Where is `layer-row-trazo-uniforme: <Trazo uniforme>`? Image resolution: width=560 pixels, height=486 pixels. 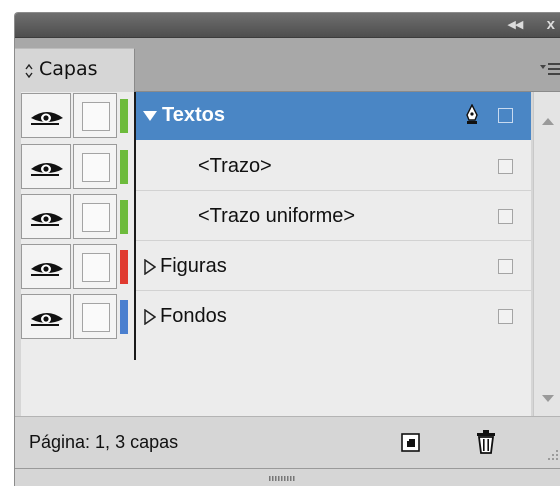 layer-row-trazo-uniforme: <Trazo uniforme> is located at coordinates (276, 217).